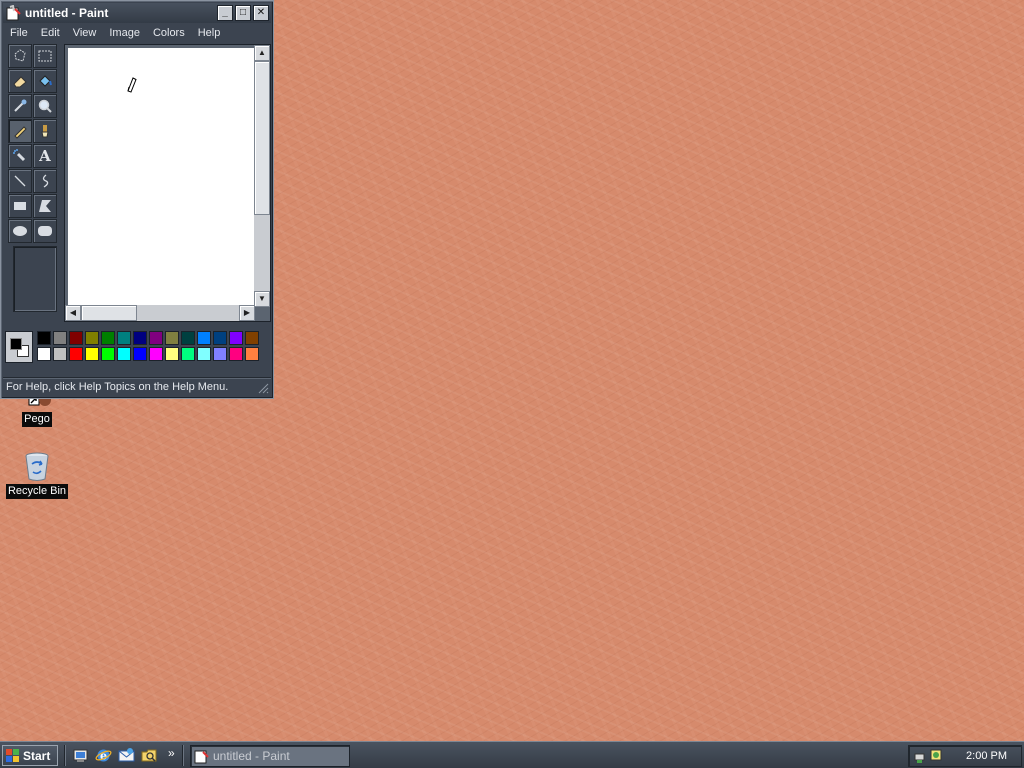 This screenshot has height=768, width=1024. I want to click on fill-icon, so click(45, 81).